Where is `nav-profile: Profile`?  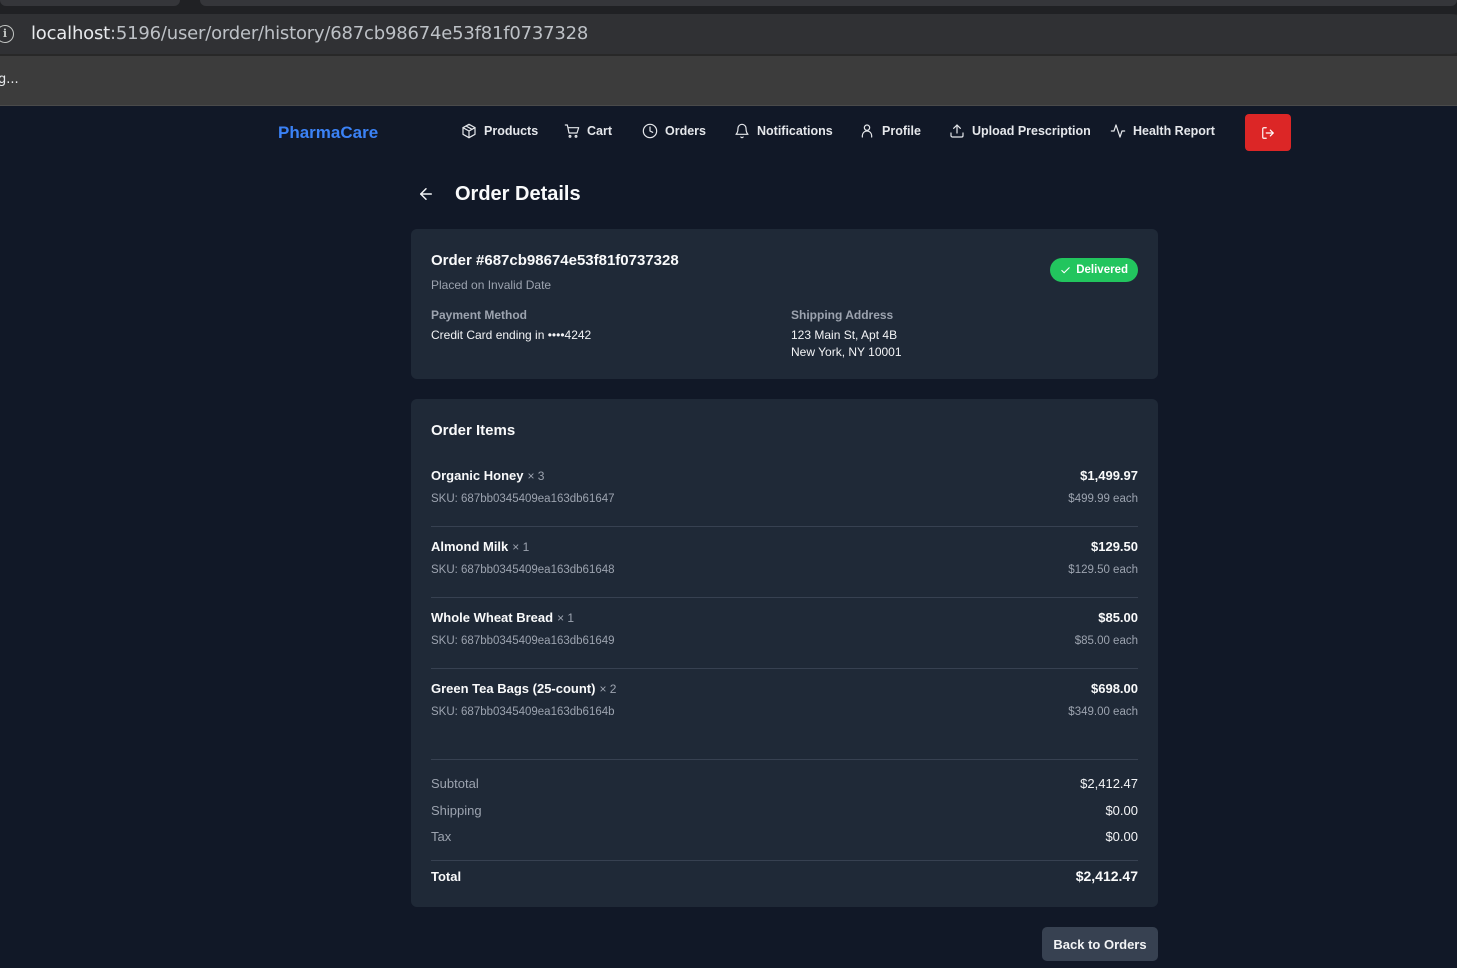 nav-profile: Profile is located at coordinates (890, 131).